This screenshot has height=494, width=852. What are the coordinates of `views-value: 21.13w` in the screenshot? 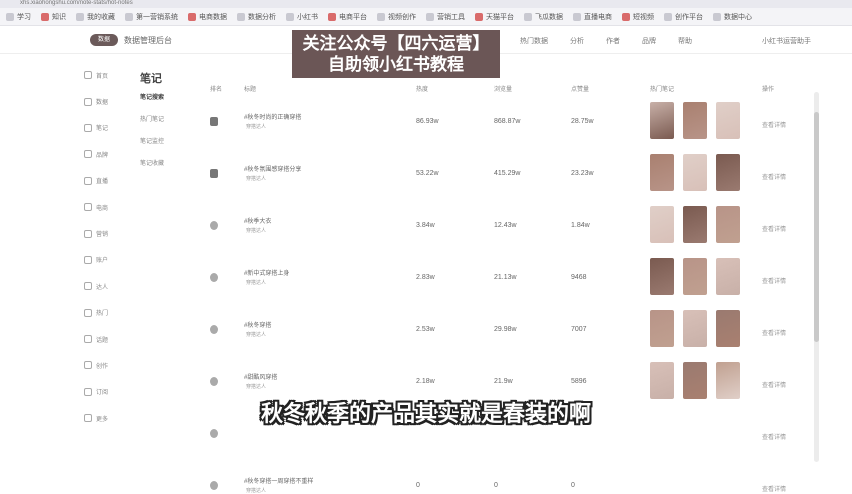 It's located at (505, 277).